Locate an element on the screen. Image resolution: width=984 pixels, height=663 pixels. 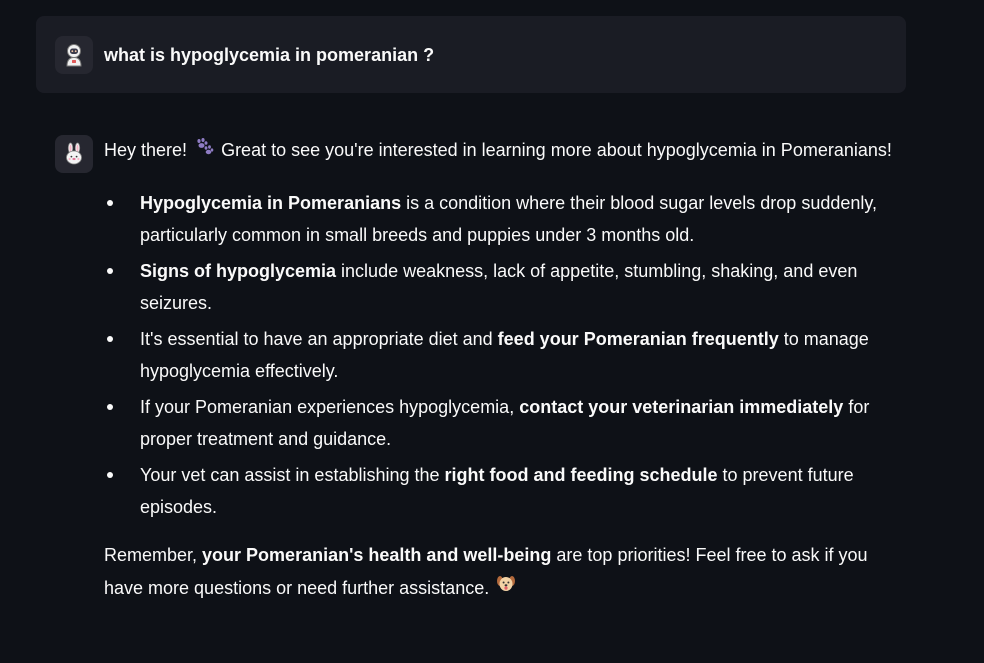
bullet-bold: feed your Pomeranian frequently is located at coordinates (638, 339).